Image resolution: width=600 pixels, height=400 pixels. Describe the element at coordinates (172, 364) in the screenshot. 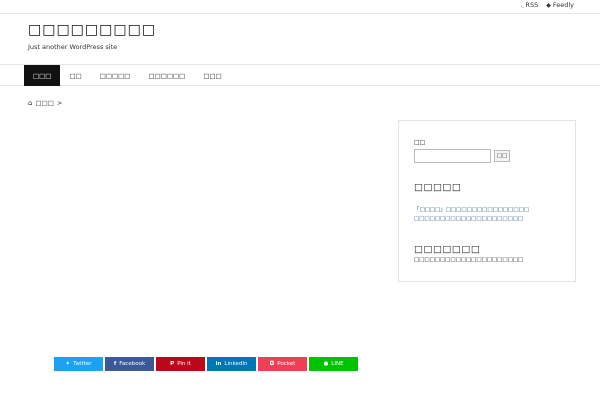

I see `pinterest-icon: P` at that location.